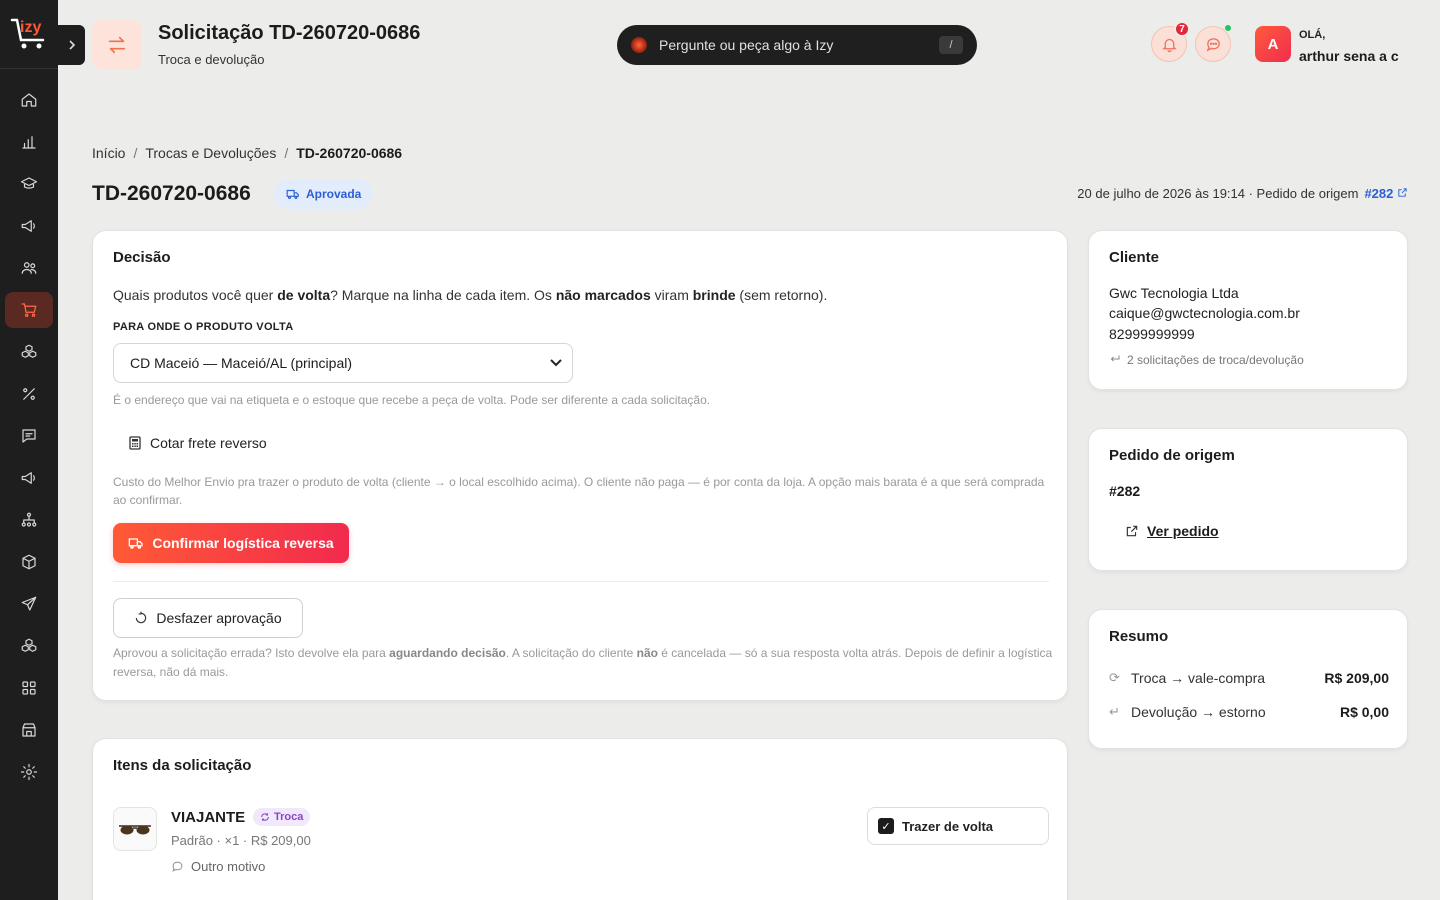 Image resolution: width=1440 pixels, height=900 pixels. What do you see at coordinates (135, 443) in the screenshot?
I see `calculator-icon` at bounding box center [135, 443].